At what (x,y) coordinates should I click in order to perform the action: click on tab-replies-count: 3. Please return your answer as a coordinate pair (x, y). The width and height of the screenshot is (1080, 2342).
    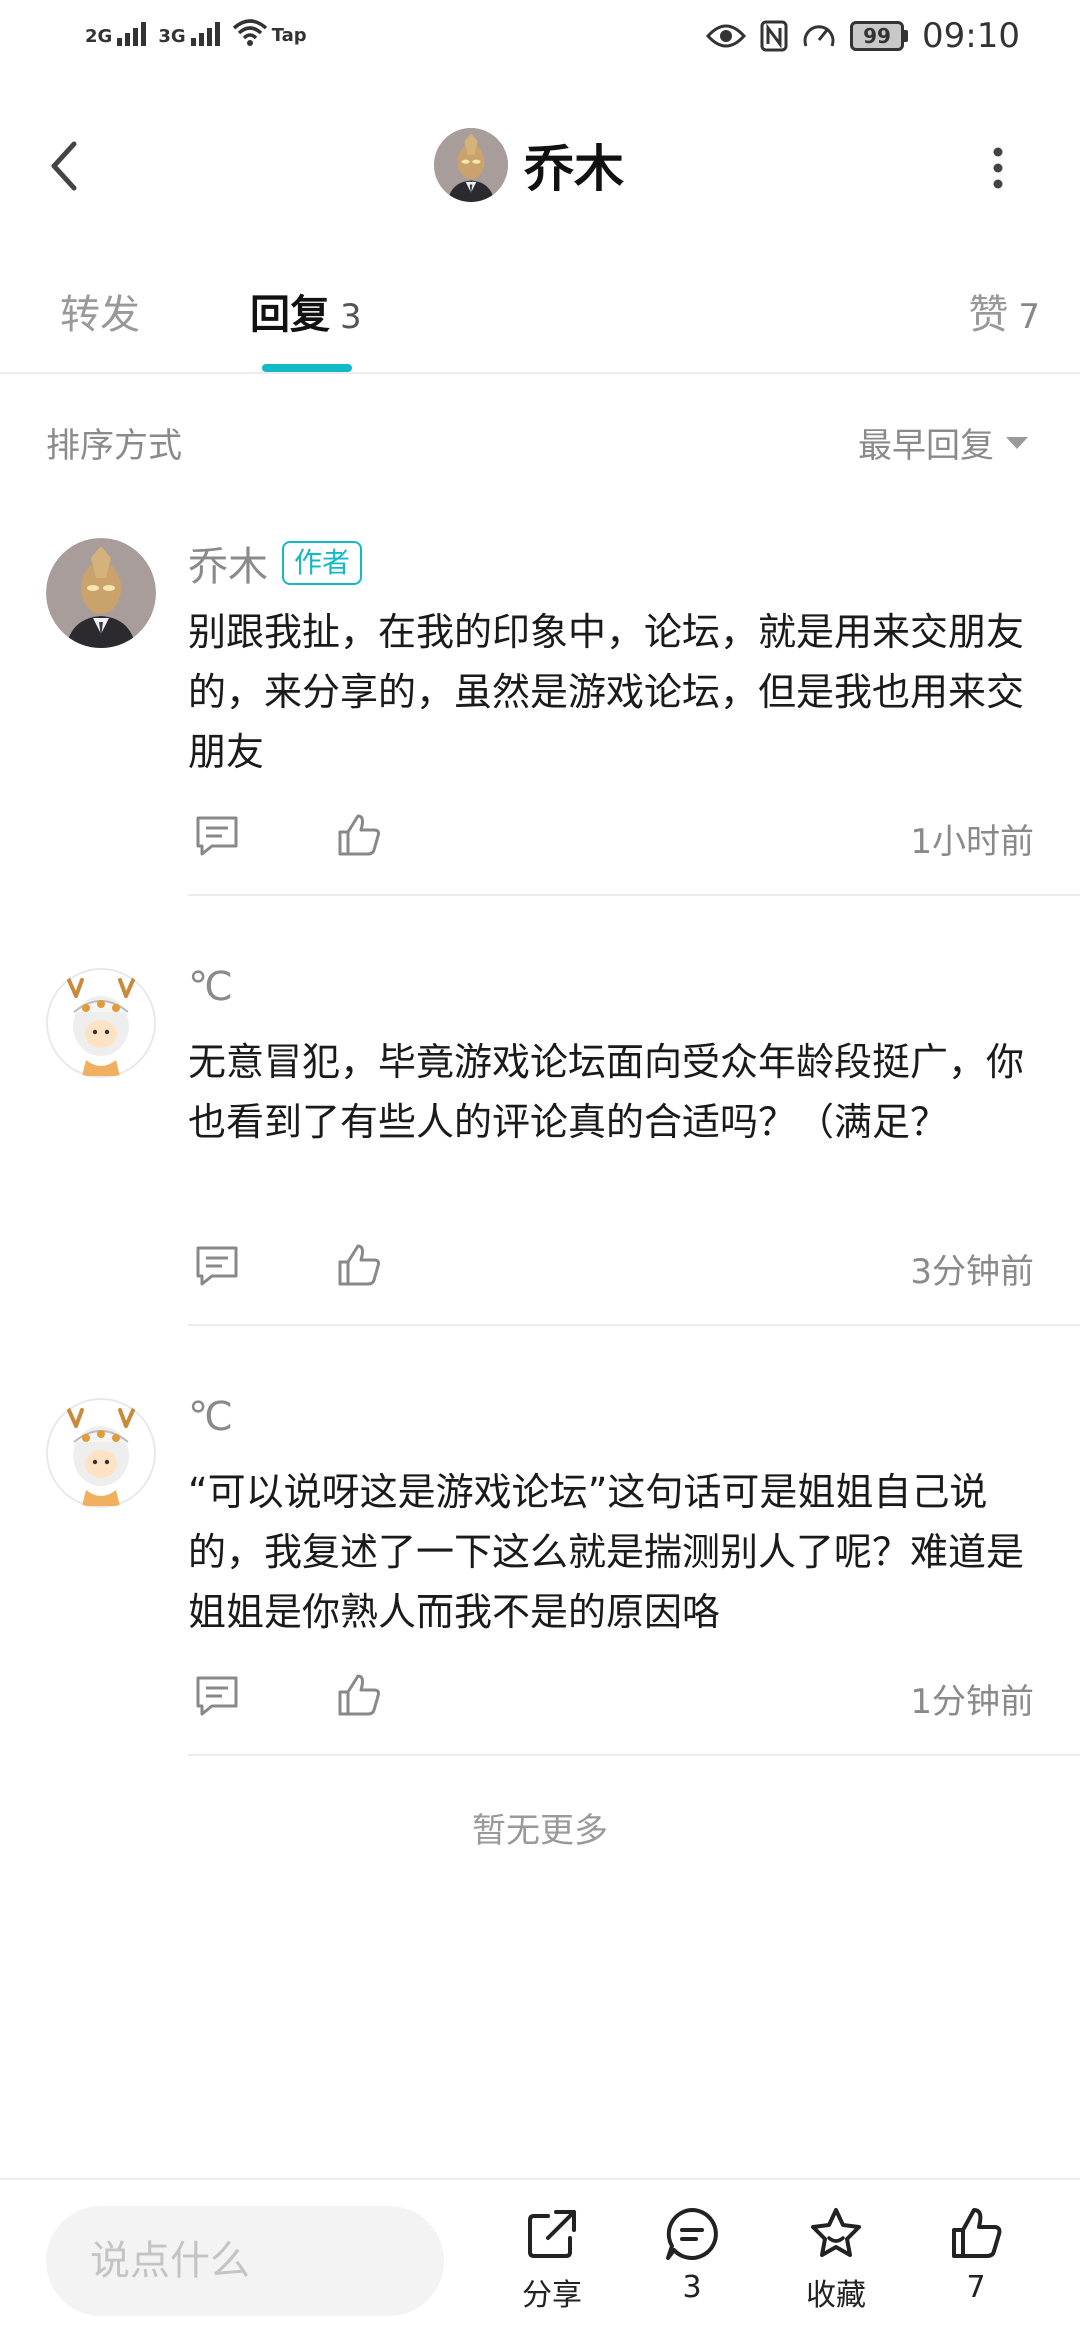
    Looking at the image, I should click on (351, 317).